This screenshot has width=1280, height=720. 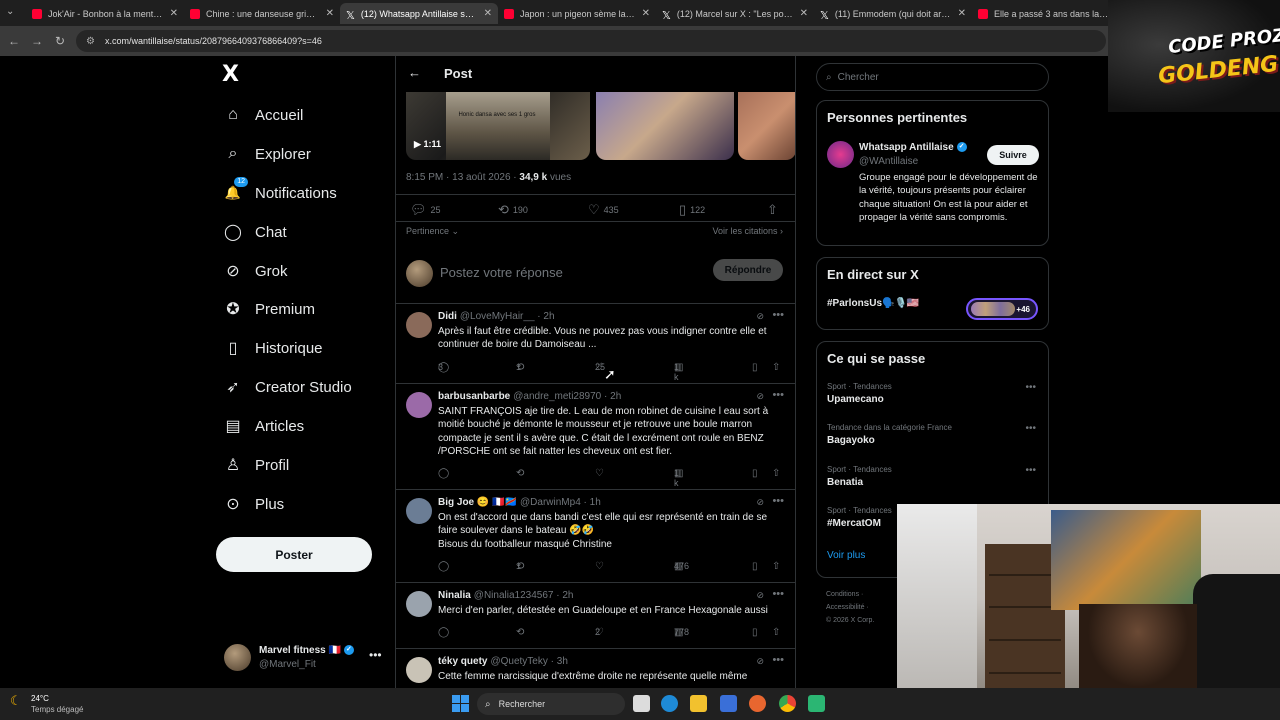 I want to click on x-logo-icon: X, so click(x=230, y=74).